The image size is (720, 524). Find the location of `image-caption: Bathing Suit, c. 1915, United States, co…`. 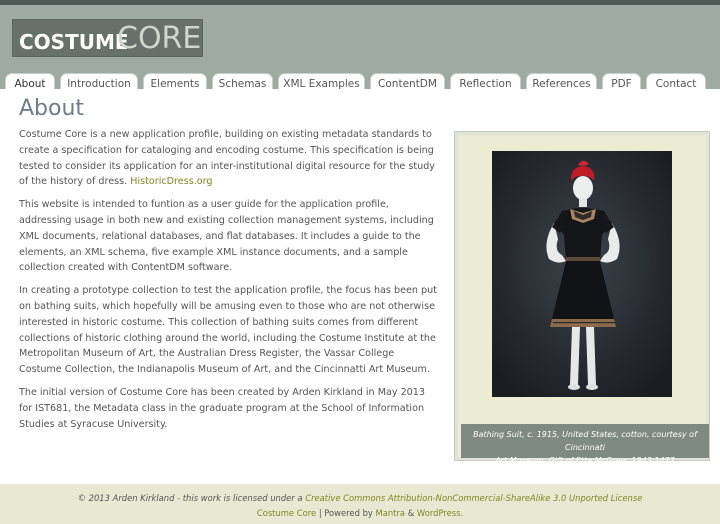

image-caption: Bathing Suit, c. 1915, United States, co… is located at coordinates (585, 444).